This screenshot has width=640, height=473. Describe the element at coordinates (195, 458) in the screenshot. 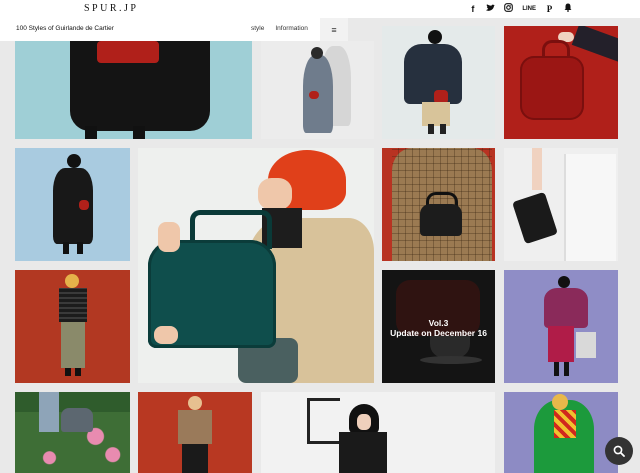

I see `pants` at that location.